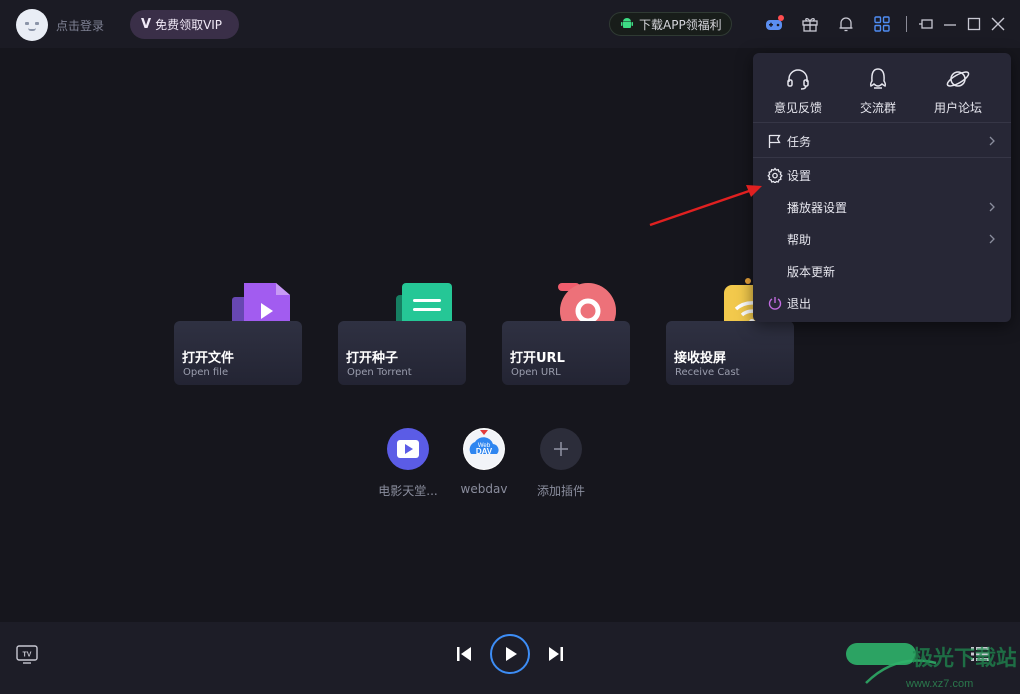 The height and width of the screenshot is (694, 1020). I want to click on feedback-label: 意见反馈, so click(797, 108).